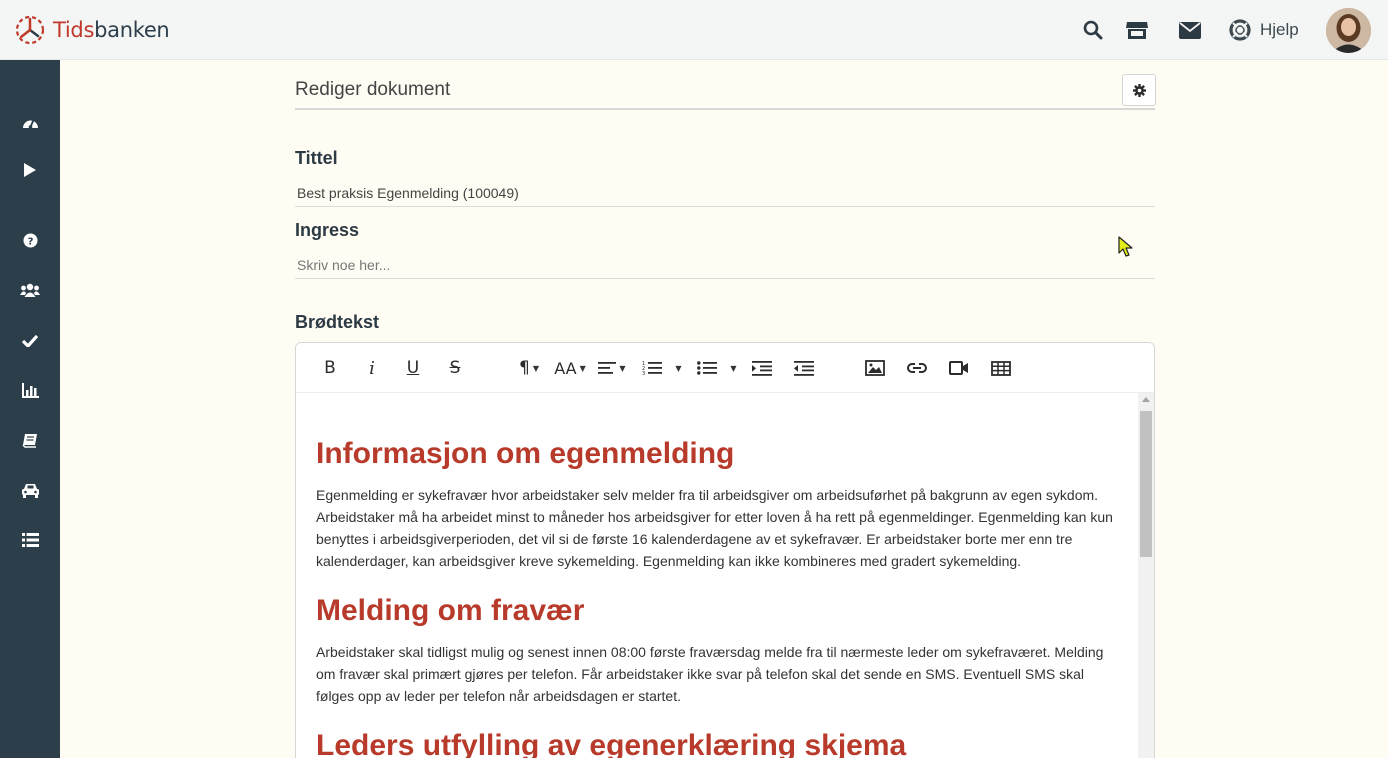 This screenshot has width=1388, height=758. I want to click on paragraph-format-button: ¶ ▼, so click(529, 368).